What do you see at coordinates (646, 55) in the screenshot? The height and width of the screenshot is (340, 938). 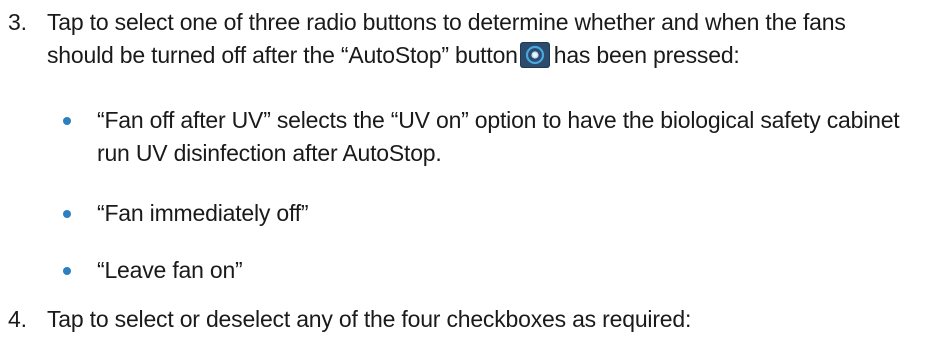 I see `step-3-line-2-end: has been pressed:` at bounding box center [646, 55].